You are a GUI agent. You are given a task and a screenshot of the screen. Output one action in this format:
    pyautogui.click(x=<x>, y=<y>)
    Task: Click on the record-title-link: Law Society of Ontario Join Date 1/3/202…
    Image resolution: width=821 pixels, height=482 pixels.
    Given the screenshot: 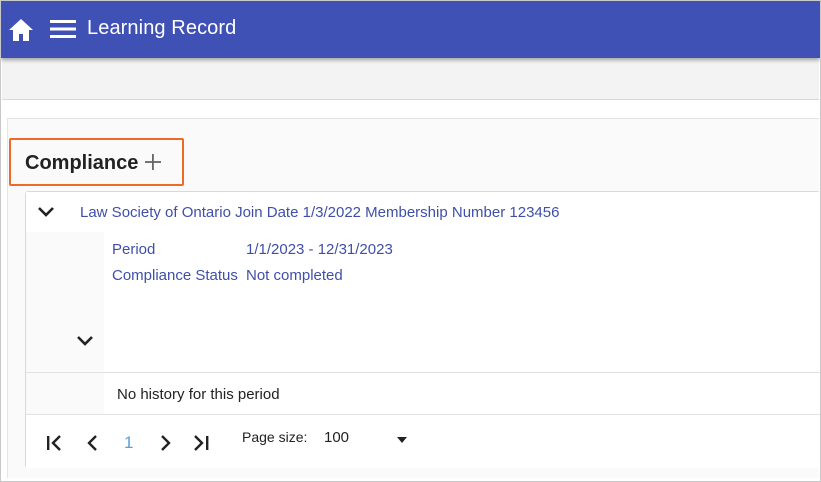 What is the action you would take?
    pyautogui.click(x=319, y=212)
    